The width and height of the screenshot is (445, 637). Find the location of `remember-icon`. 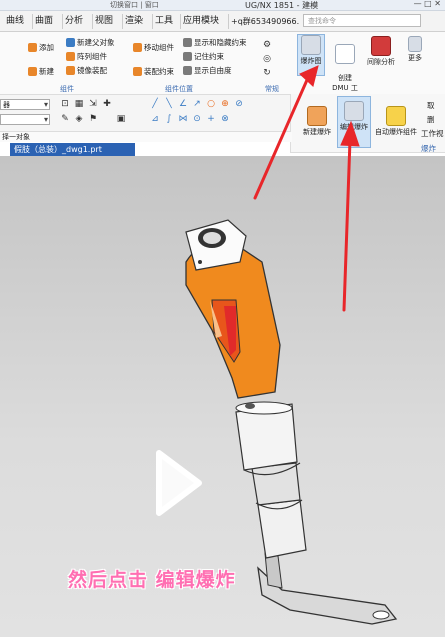

remember-icon is located at coordinates (187, 56).